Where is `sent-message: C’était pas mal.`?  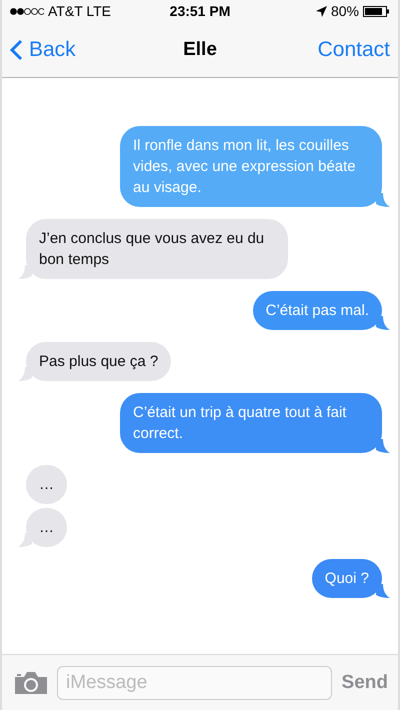
sent-message: C’était pas mal. is located at coordinates (317, 310).